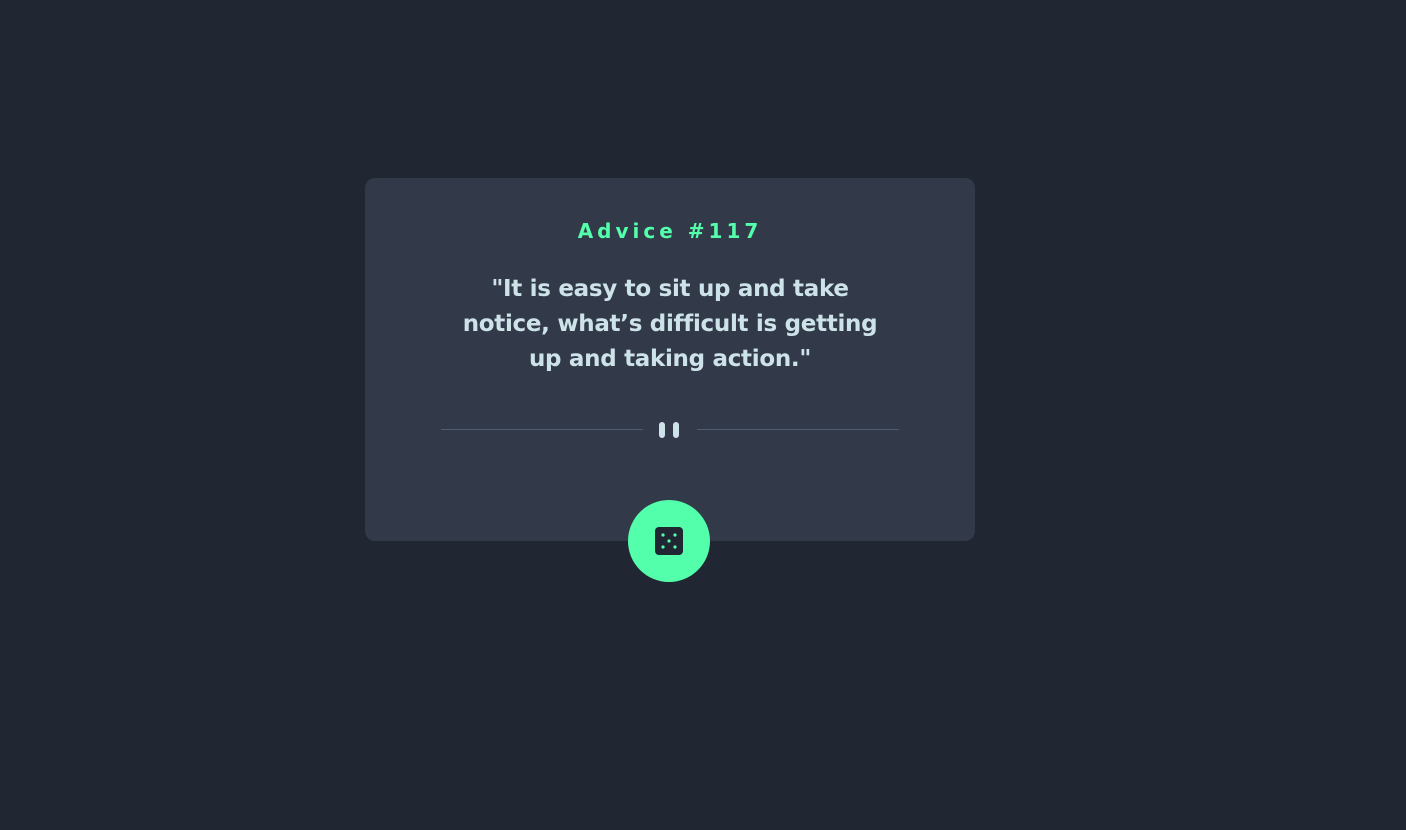 The height and width of the screenshot is (830, 1406). What do you see at coordinates (798, 429) in the screenshot?
I see `divider-line-right` at bounding box center [798, 429].